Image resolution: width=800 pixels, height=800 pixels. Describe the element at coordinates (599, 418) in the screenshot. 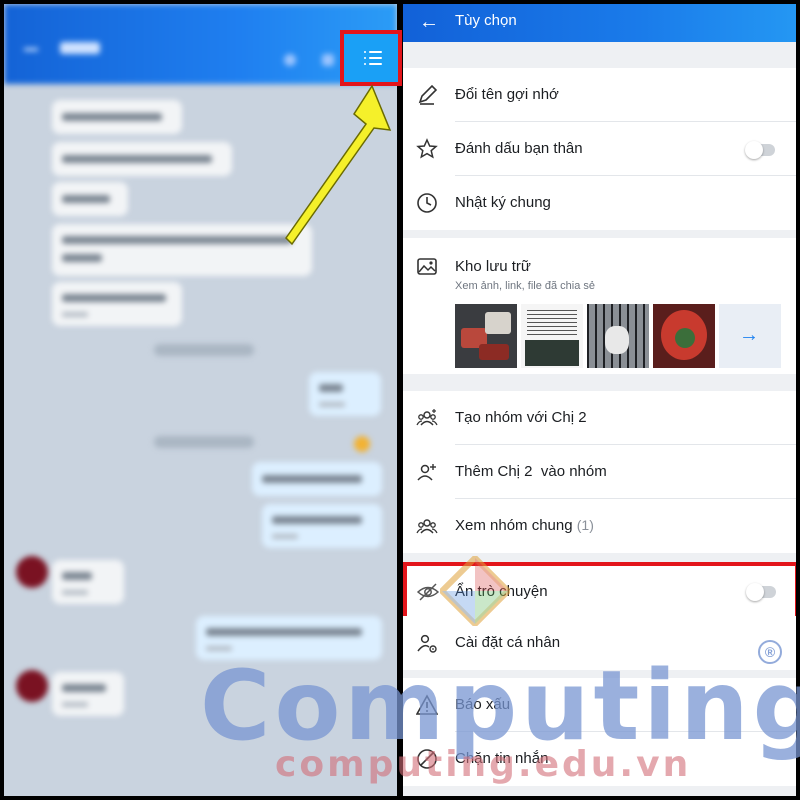

I see `menu-item-create-group: Tạo nhóm với Chị 2` at that location.